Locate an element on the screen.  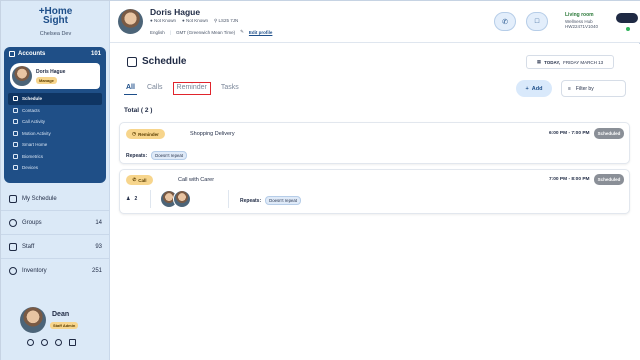
repeats-info: Repeats: Doesn't repeat is located at coordinates (156, 155).